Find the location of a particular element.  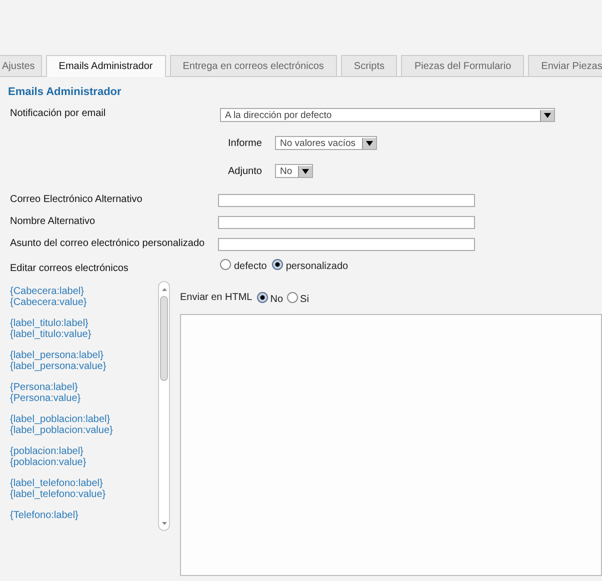

field-label: Enviar en HTML is located at coordinates (216, 297).